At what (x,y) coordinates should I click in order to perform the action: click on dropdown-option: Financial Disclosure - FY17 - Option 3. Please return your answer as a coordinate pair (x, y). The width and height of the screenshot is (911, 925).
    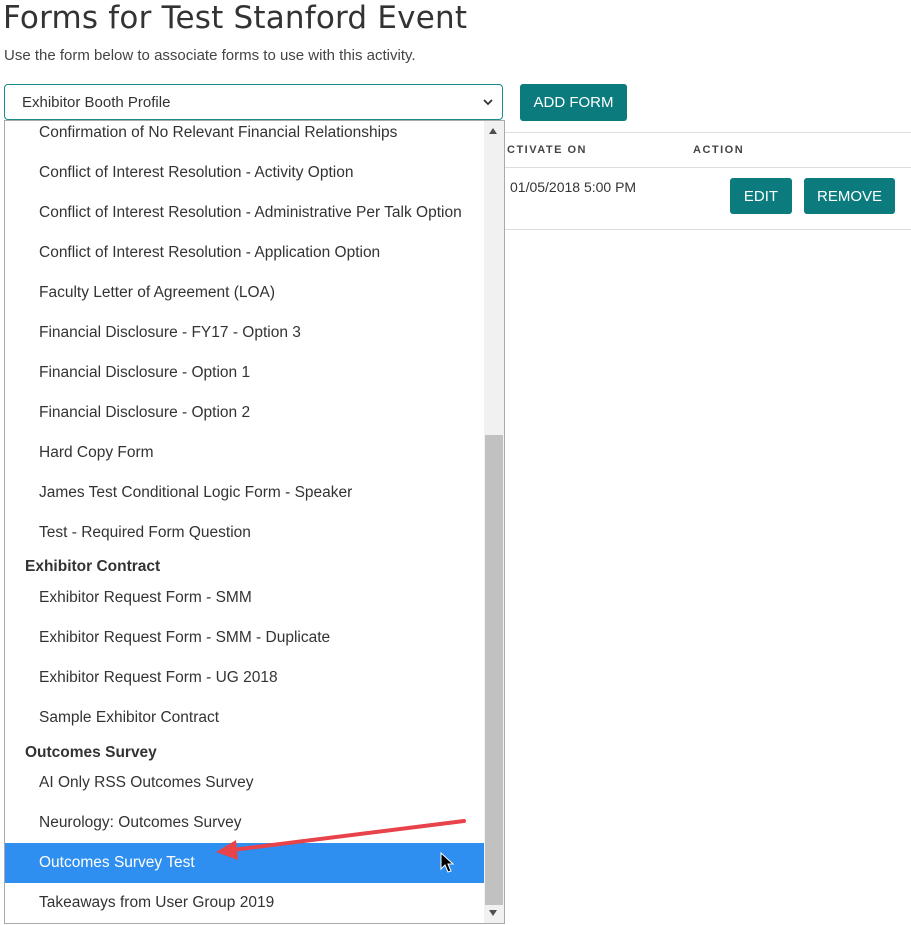
    Looking at the image, I should click on (244, 333).